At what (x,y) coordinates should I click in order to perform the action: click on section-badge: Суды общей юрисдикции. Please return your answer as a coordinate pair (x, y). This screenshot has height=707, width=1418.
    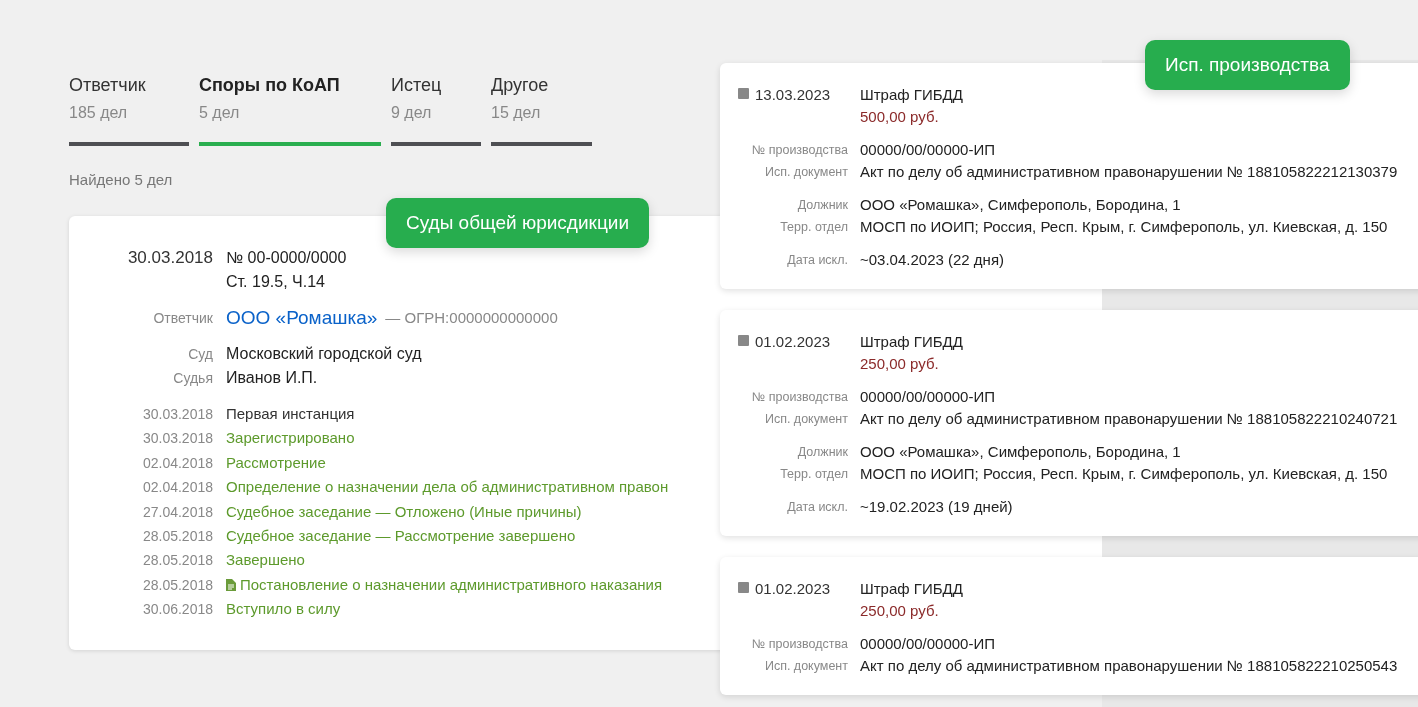
    Looking at the image, I should click on (517, 223).